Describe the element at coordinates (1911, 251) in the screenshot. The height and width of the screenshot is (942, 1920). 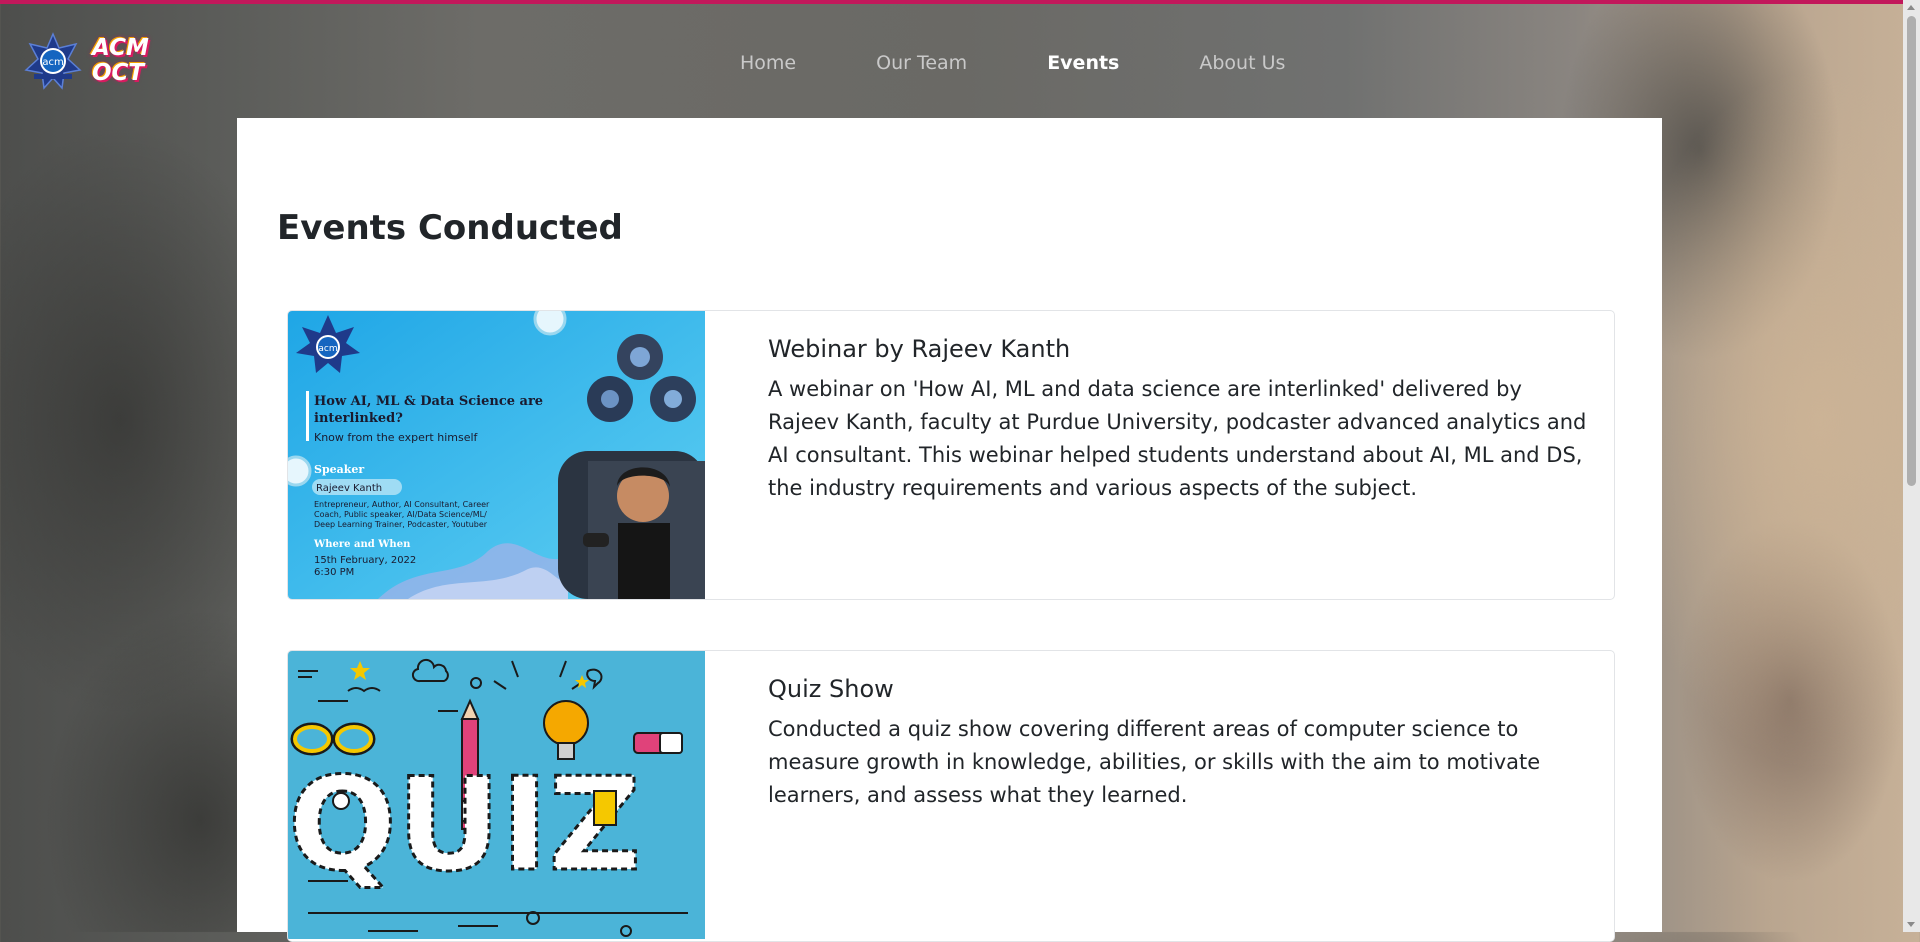
I see `scrollbar-thumb` at that location.